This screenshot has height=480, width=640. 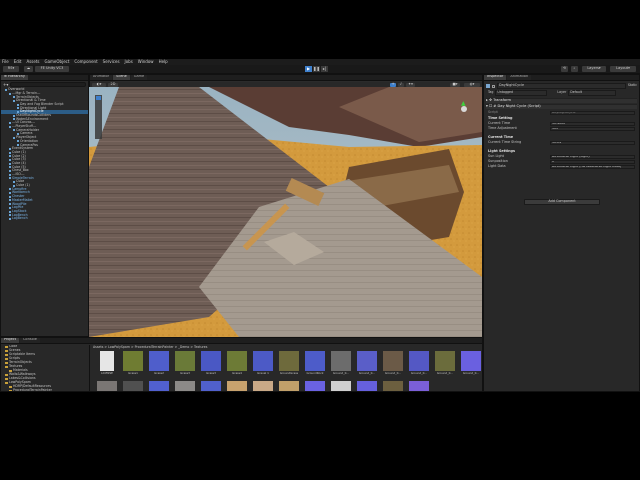 I want to click on menu-item-jobs: Jobs, so click(x=129, y=62).